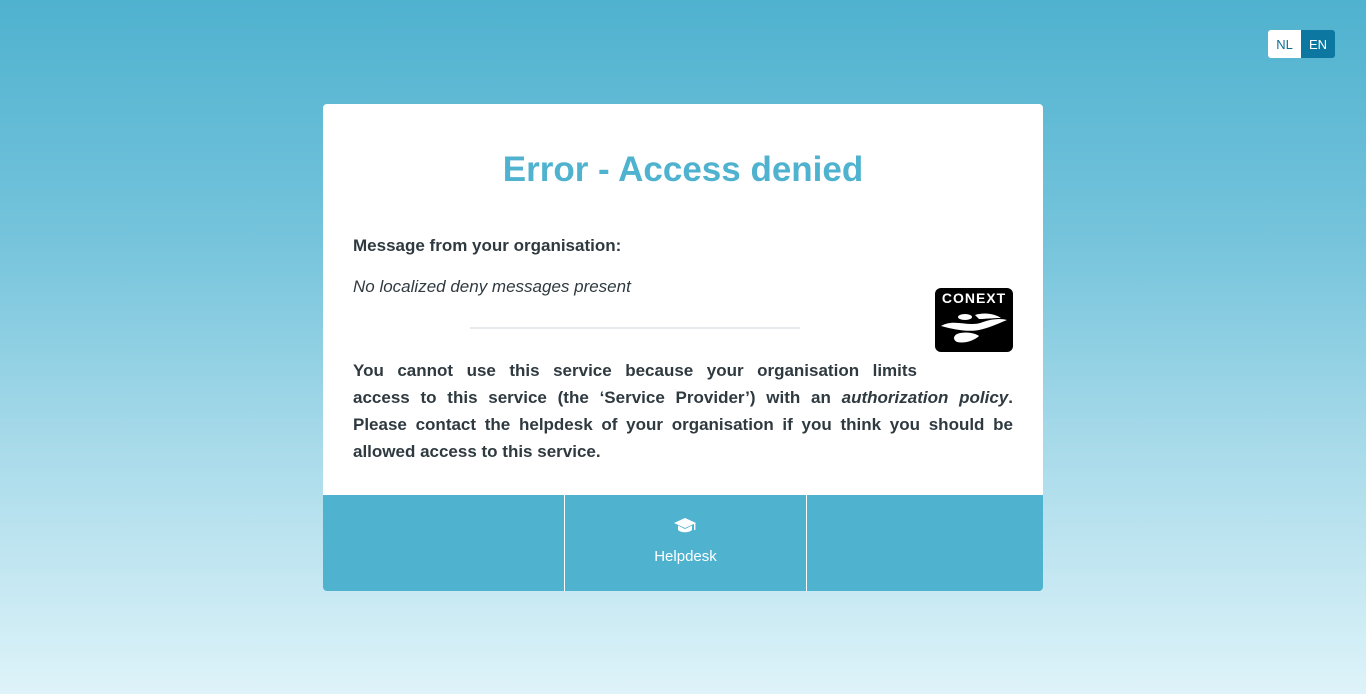  What do you see at coordinates (477, 451) in the screenshot?
I see `explanation-line-4: allowed access to this service.` at bounding box center [477, 451].